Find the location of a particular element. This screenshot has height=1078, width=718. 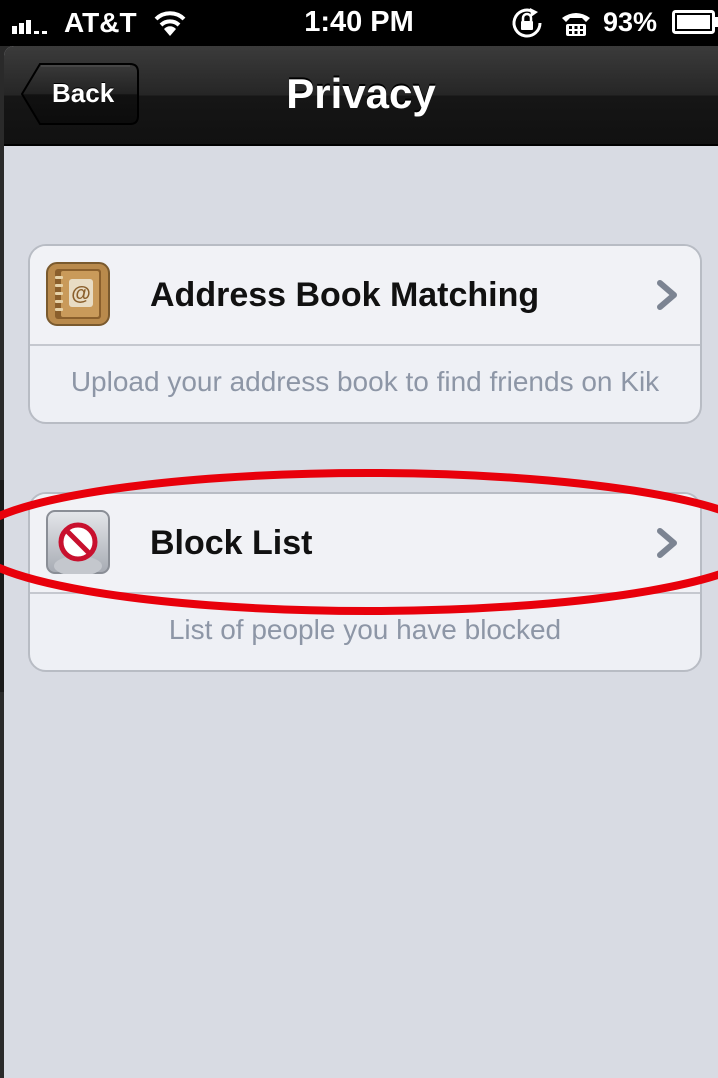

status-bar: AT&T 1:40 PM 93% is located at coordinates (359, 23).